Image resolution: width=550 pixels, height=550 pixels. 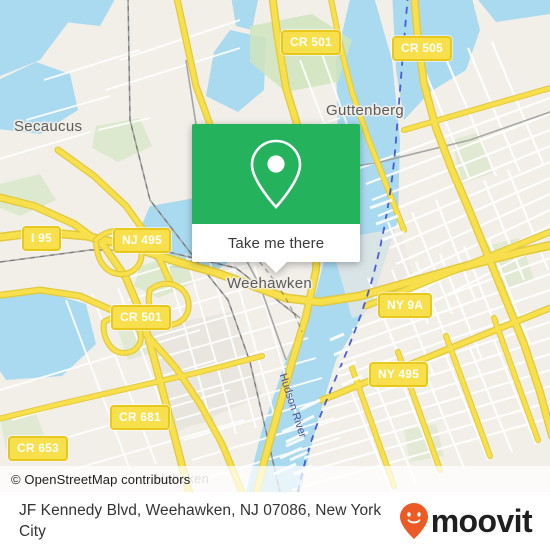 What do you see at coordinates (276, 267) in the screenshot?
I see `popup-tail-pointer` at bounding box center [276, 267].